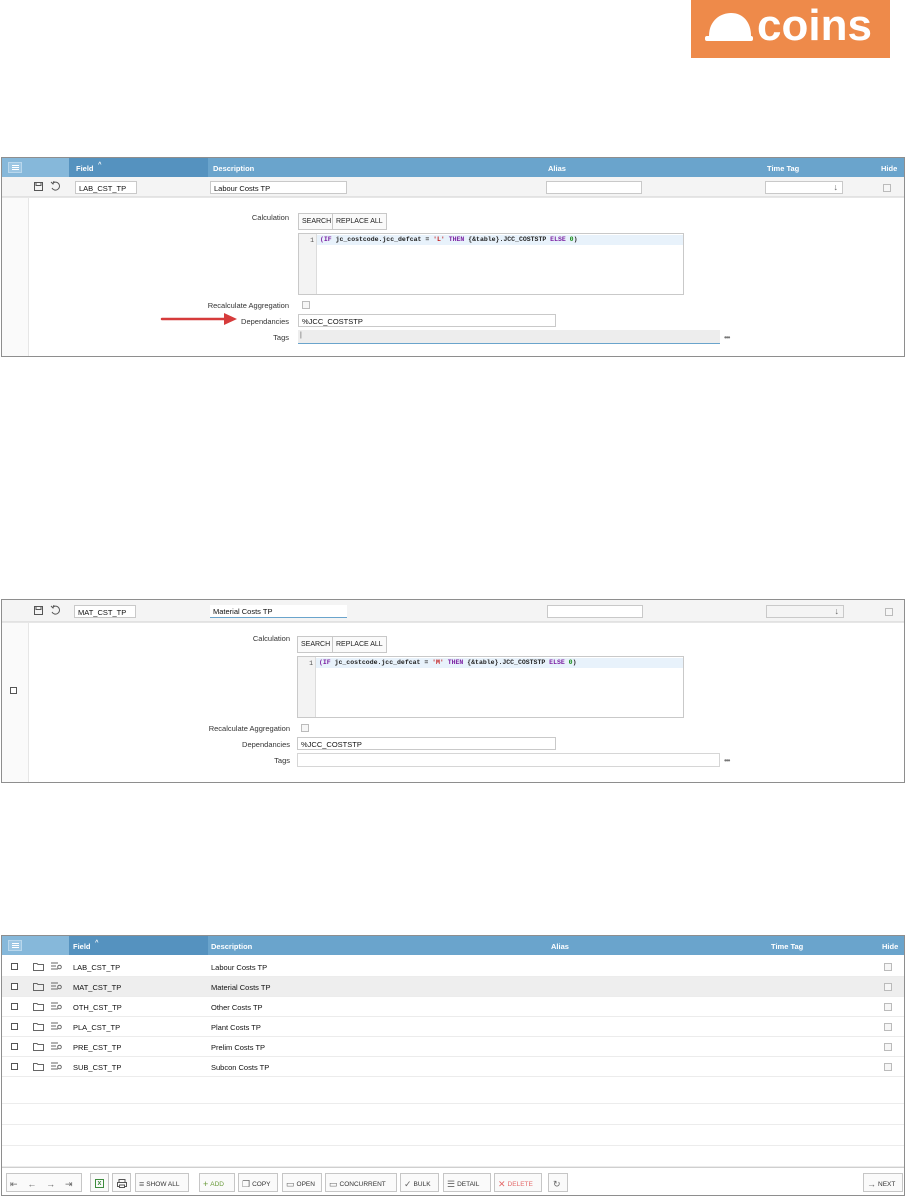  Describe the element at coordinates (106, 187) in the screenshot. I see `field-name-input: LAB_CST_TP` at that location.